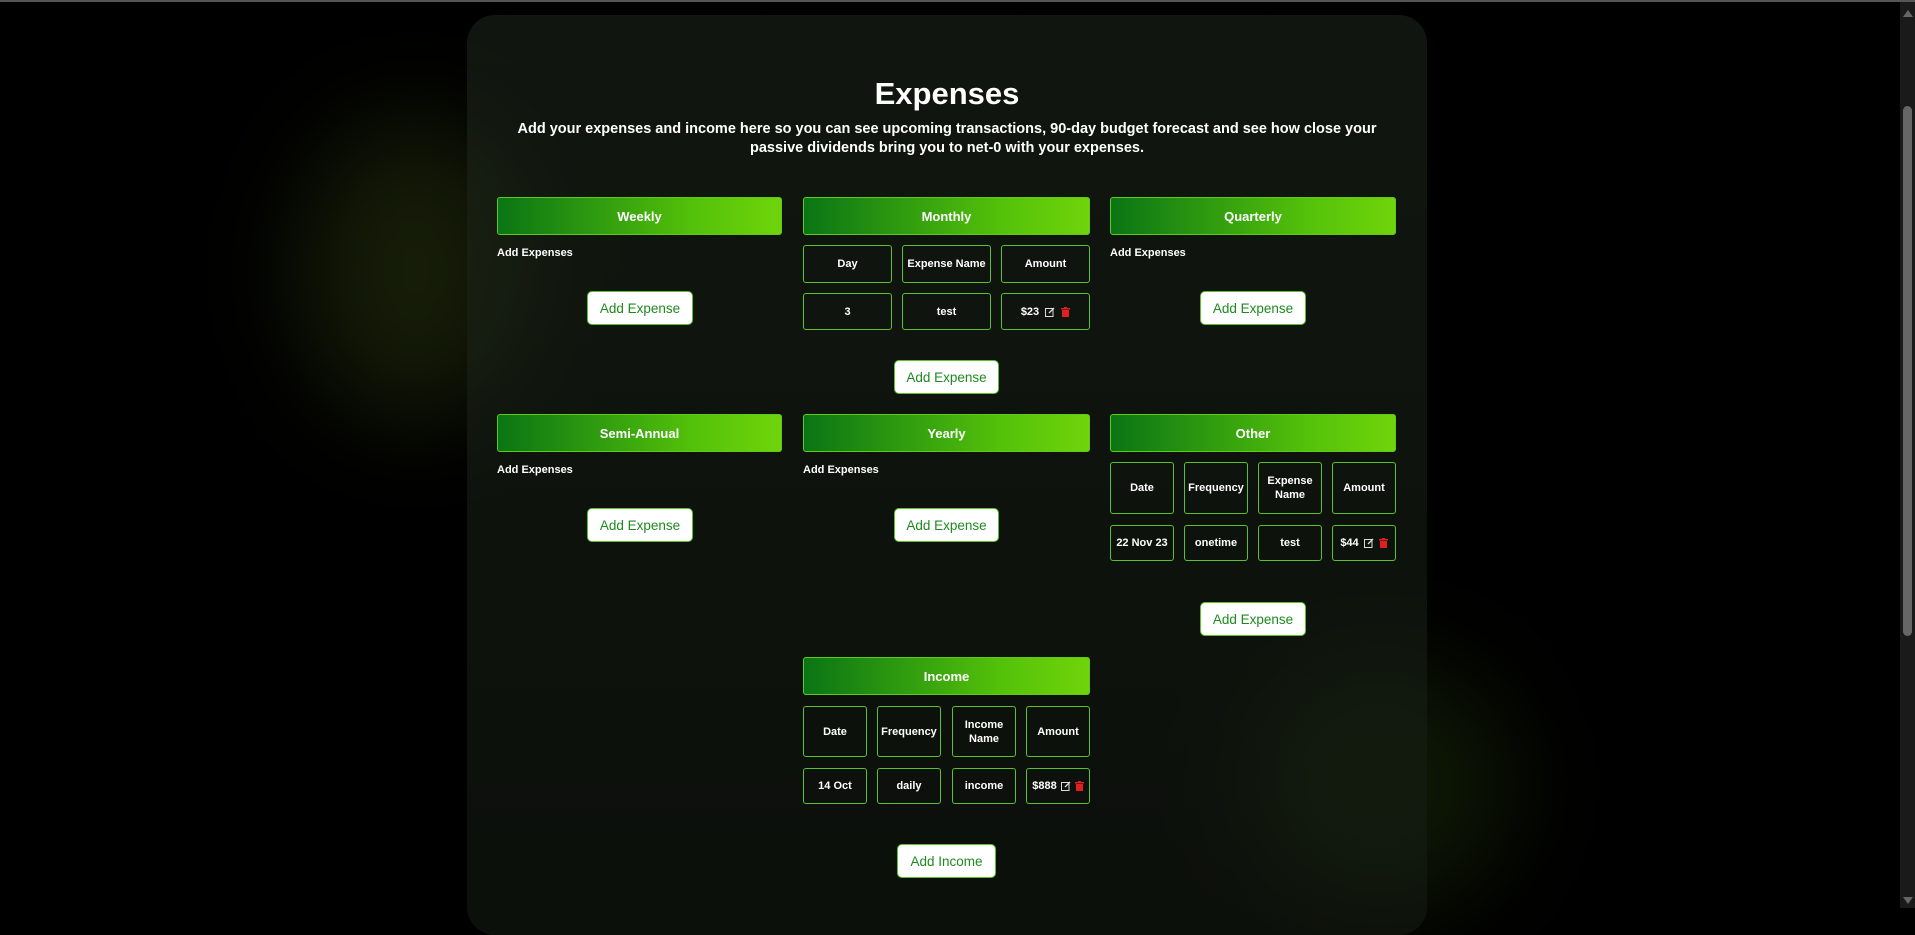  What do you see at coordinates (1216, 543) in the screenshot?
I see `table-cell-frequency: onetime` at bounding box center [1216, 543].